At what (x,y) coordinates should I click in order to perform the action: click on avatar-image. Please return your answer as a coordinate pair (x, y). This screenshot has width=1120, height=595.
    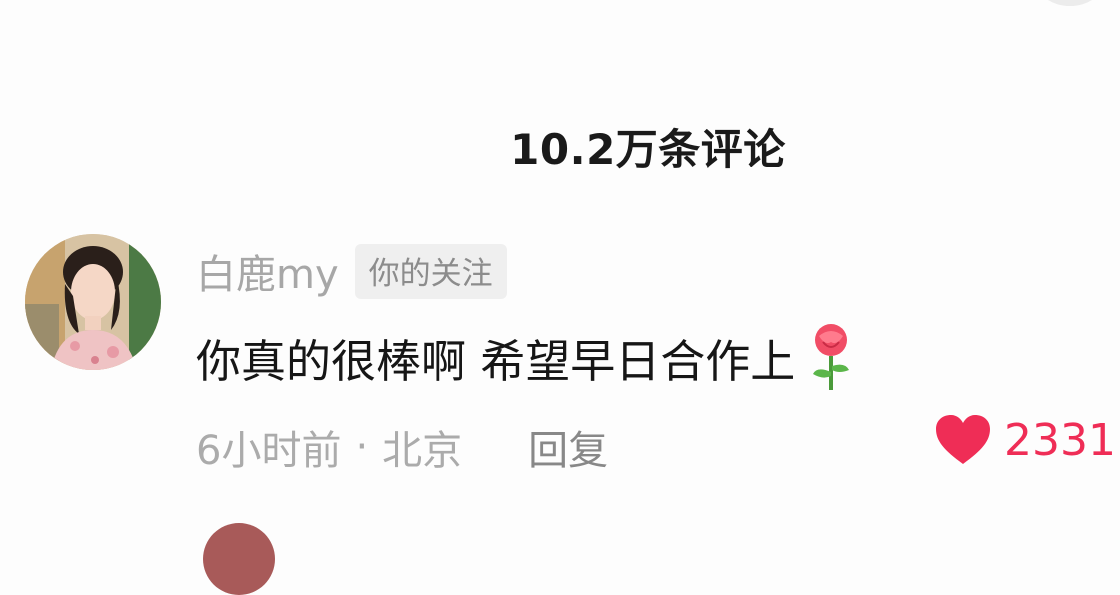
    Looking at the image, I should click on (93, 302).